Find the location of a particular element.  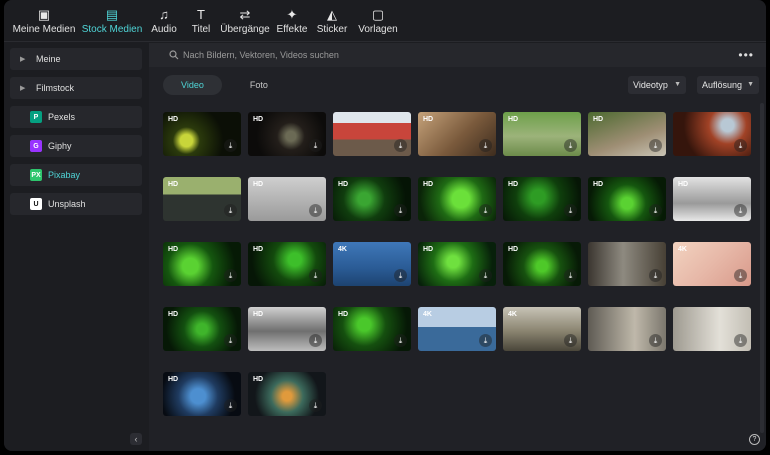

toolbar-tab-0: ▣ Meine Medien is located at coordinates (44, 21).